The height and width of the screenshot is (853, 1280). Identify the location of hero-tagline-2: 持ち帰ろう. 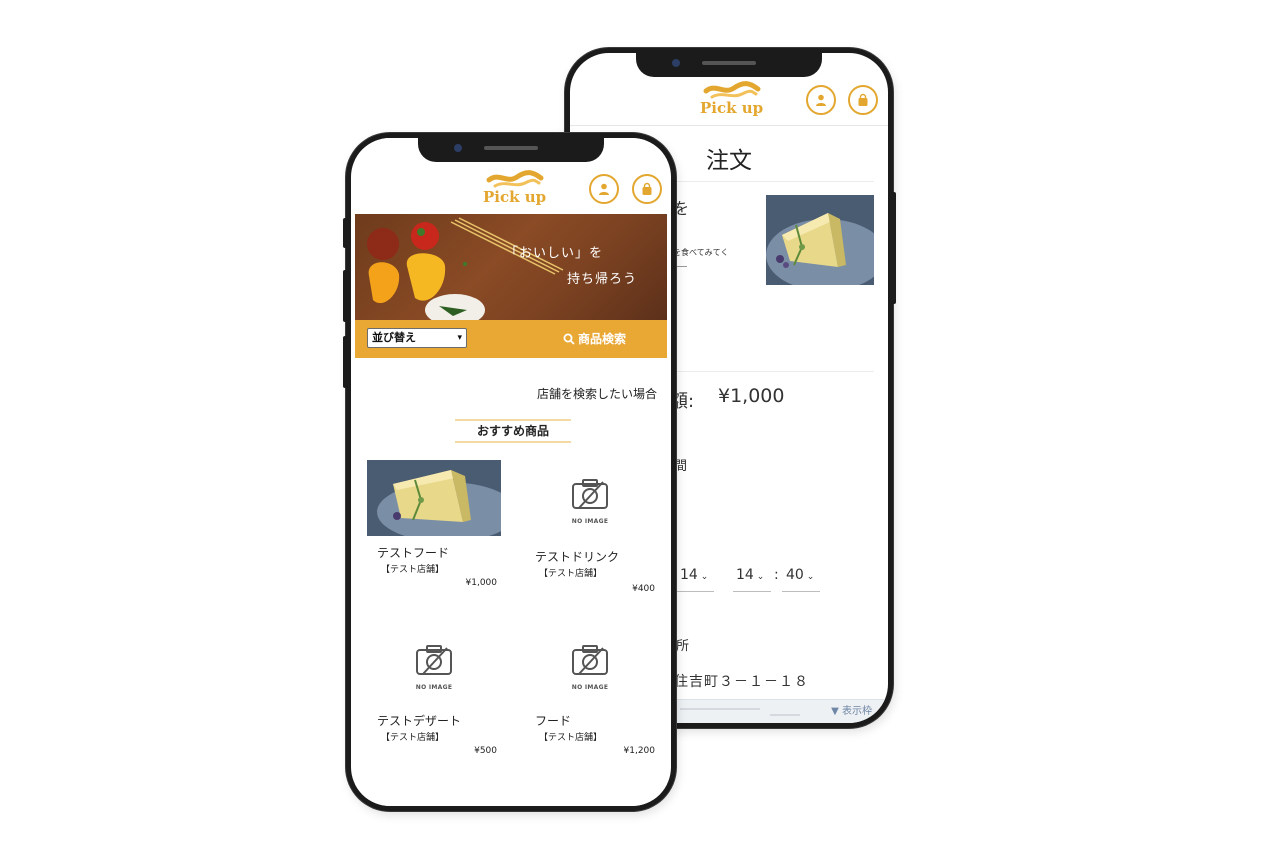
(602, 279).